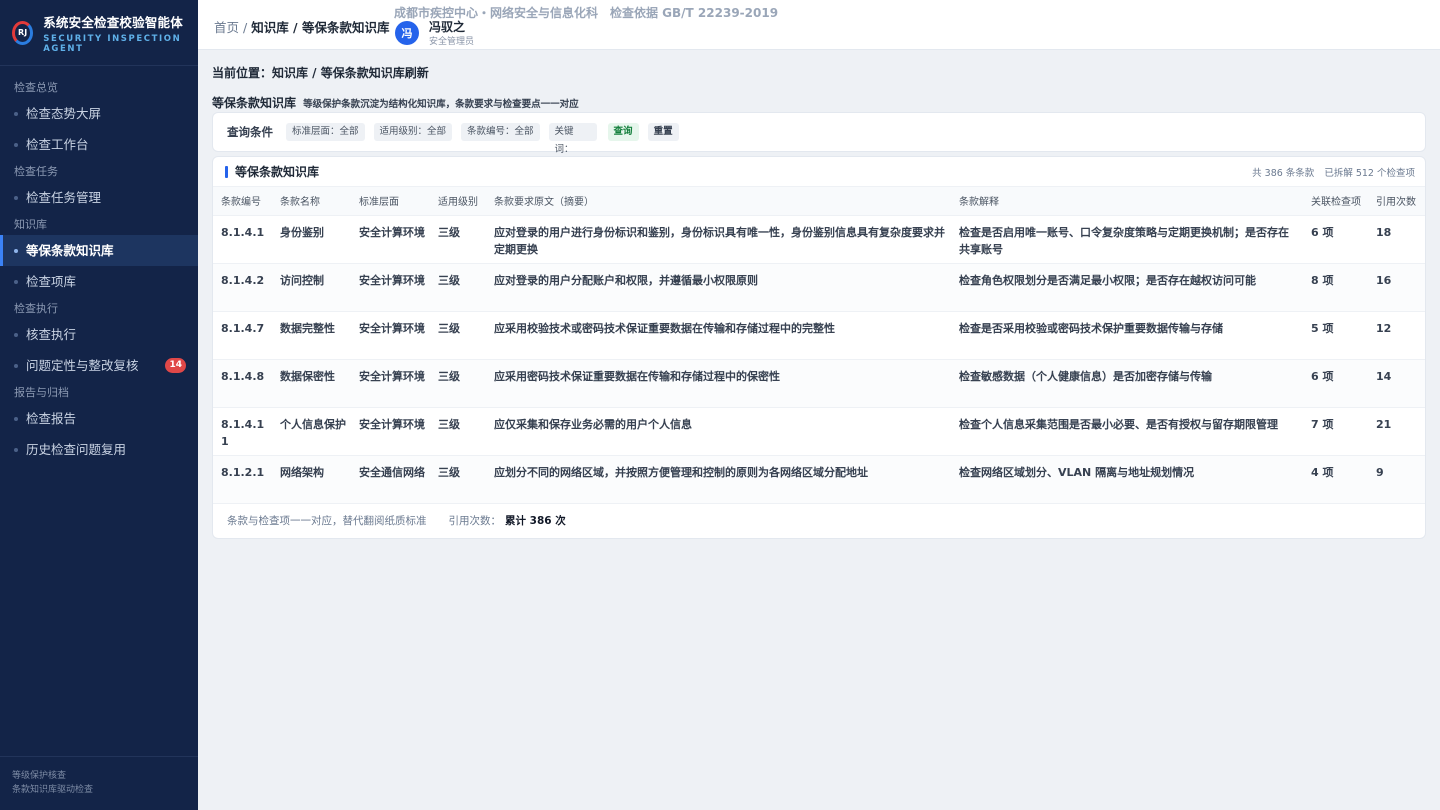 This screenshot has height=810, width=1440. What do you see at coordinates (441, 104) in the screenshot?
I see `kb-description: 等级保护条款沉淀为结构化知识库，条款要求与检查要点一一对应` at bounding box center [441, 104].